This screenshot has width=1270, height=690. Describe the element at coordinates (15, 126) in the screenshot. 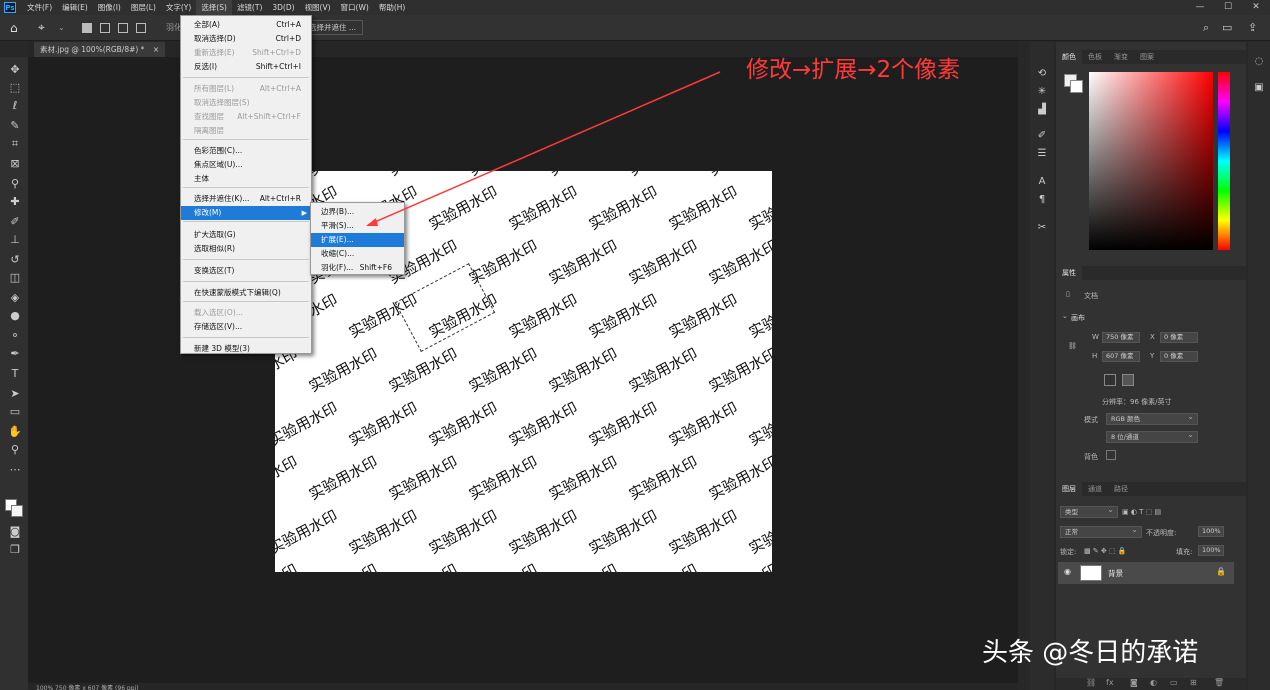

I see `quick-select-tool-icon: ✎` at that location.